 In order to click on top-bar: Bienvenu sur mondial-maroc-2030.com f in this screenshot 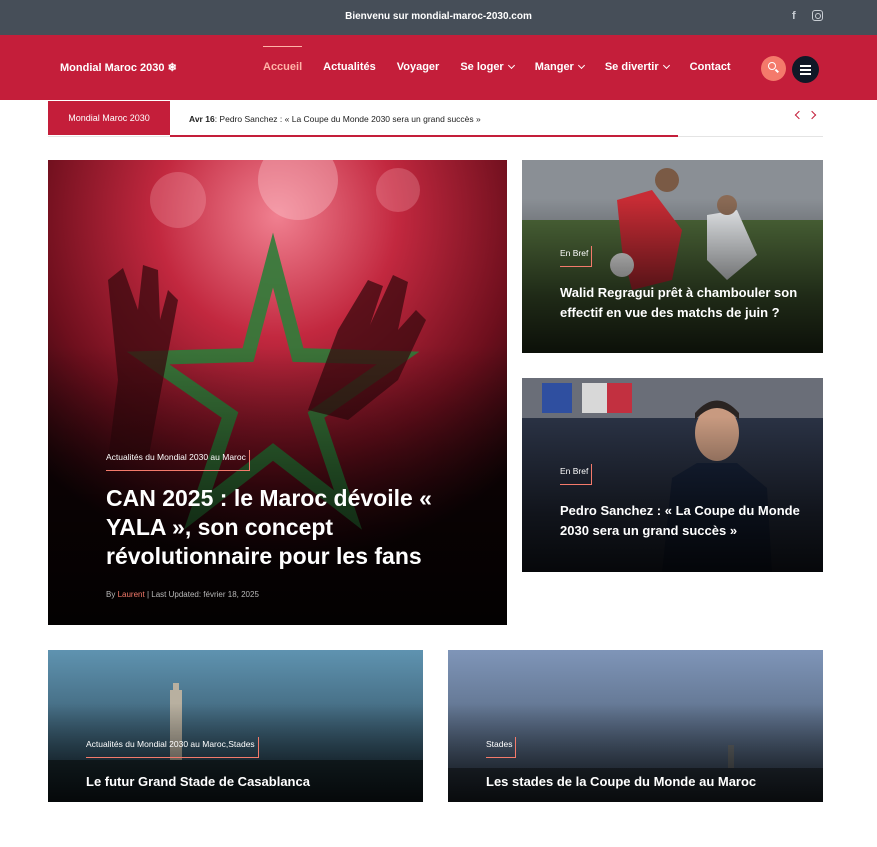, I will do `click(438, 17)`.